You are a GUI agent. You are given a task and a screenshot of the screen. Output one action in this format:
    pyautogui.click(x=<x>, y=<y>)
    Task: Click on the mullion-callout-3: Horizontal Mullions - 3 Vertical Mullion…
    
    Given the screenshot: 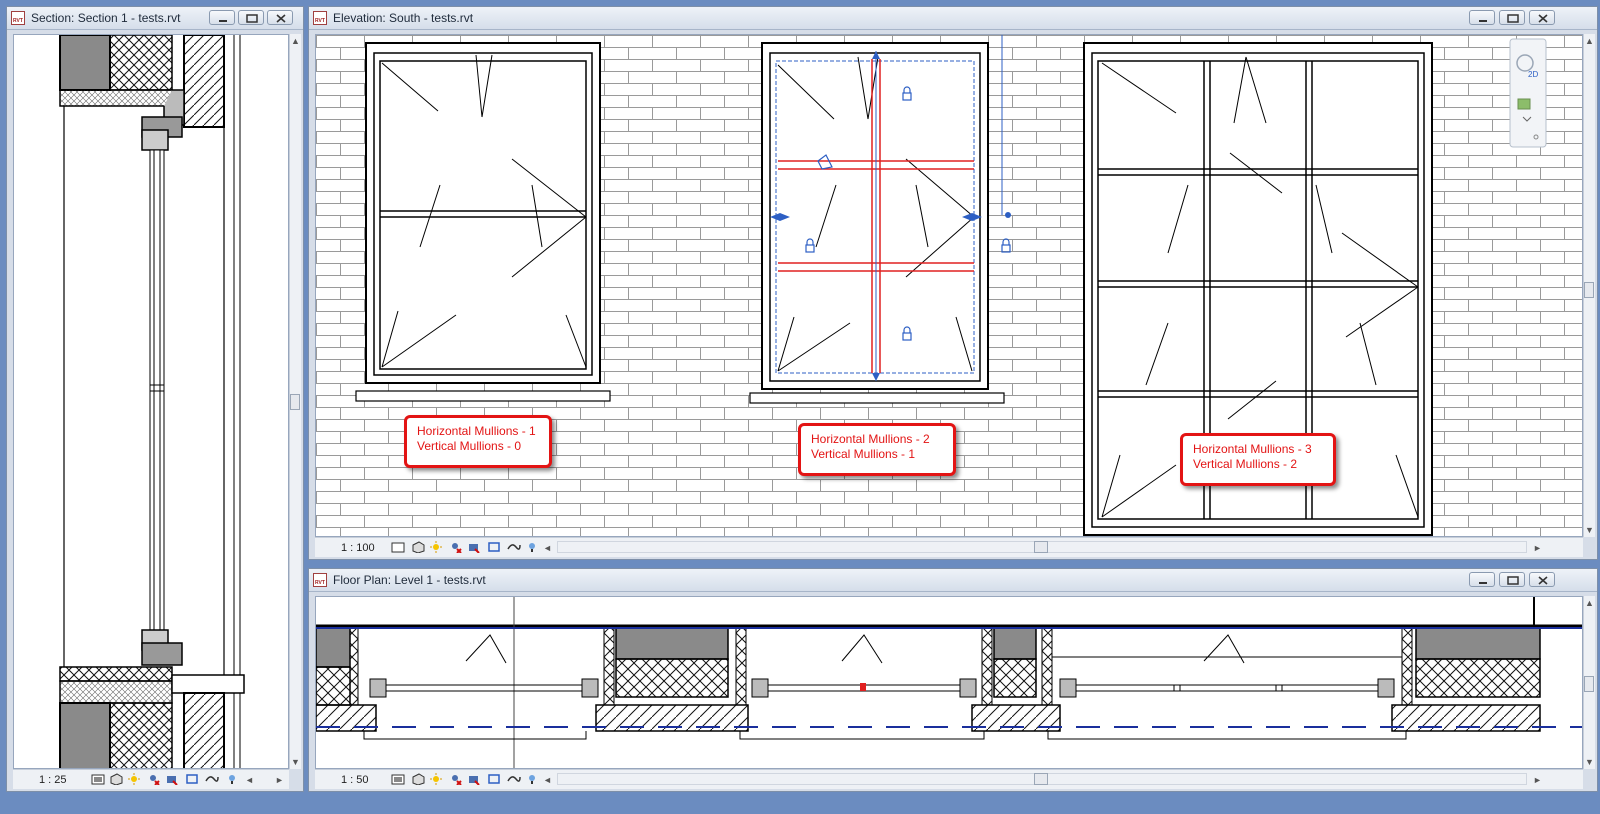 What is the action you would take?
    pyautogui.click(x=1258, y=459)
    